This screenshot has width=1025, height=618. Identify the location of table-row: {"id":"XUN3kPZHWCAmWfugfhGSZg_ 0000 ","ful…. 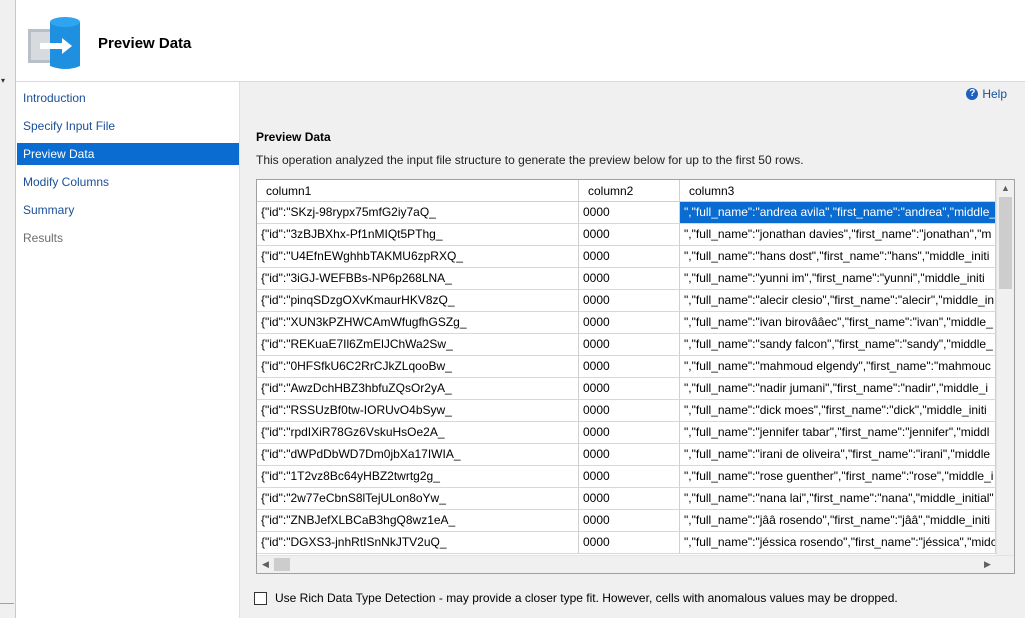
(626, 323).